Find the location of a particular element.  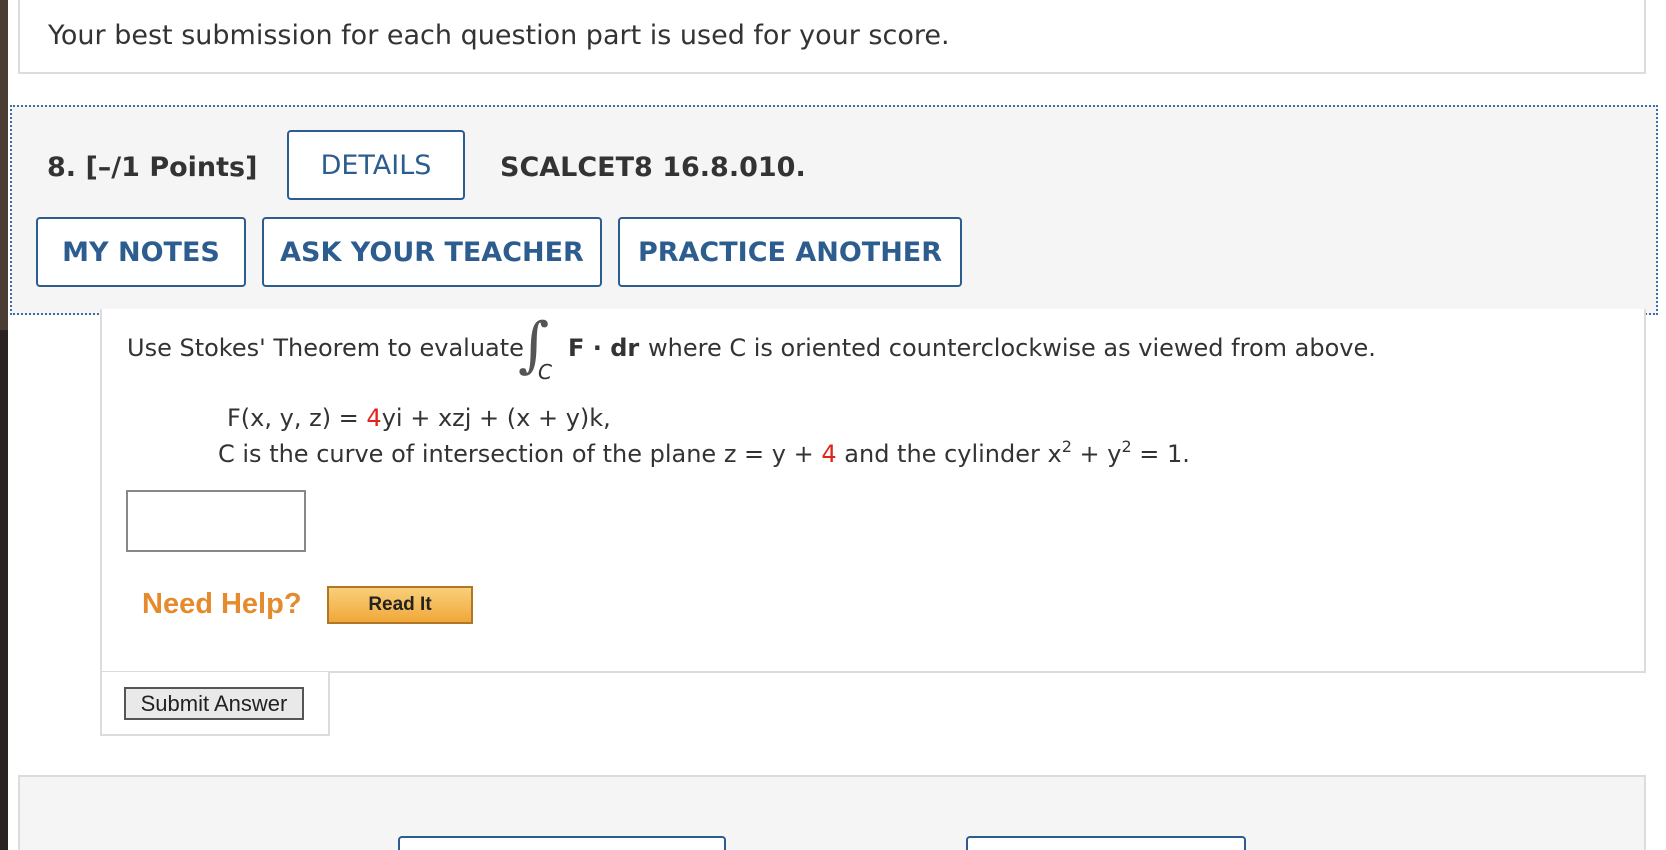

question-points: [–/1 Points] is located at coordinates (171, 167).